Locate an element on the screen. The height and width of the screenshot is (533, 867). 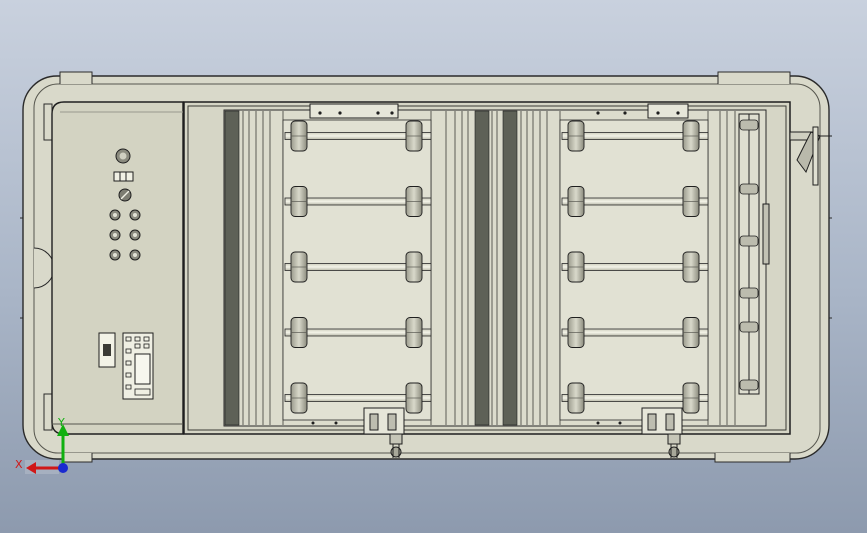
x-axis-label: X is located at coordinates (19, 464).